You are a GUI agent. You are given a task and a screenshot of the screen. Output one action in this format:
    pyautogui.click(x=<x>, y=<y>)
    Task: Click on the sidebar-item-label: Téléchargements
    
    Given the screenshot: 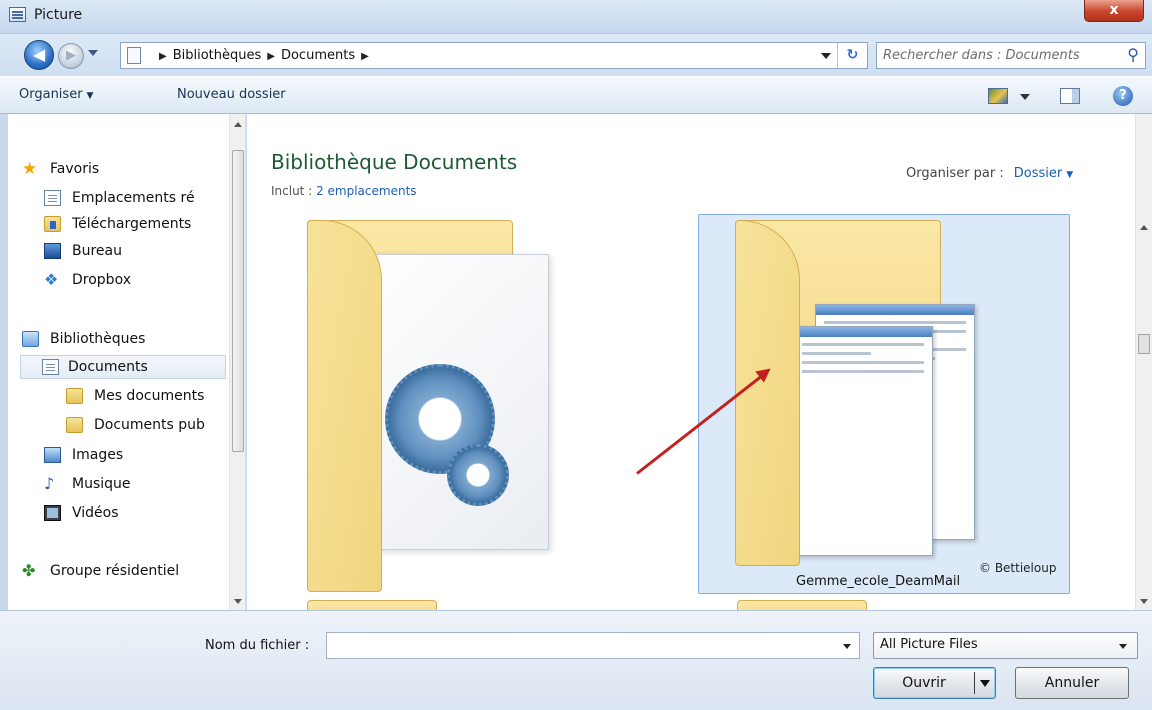 What is the action you would take?
    pyautogui.click(x=132, y=224)
    